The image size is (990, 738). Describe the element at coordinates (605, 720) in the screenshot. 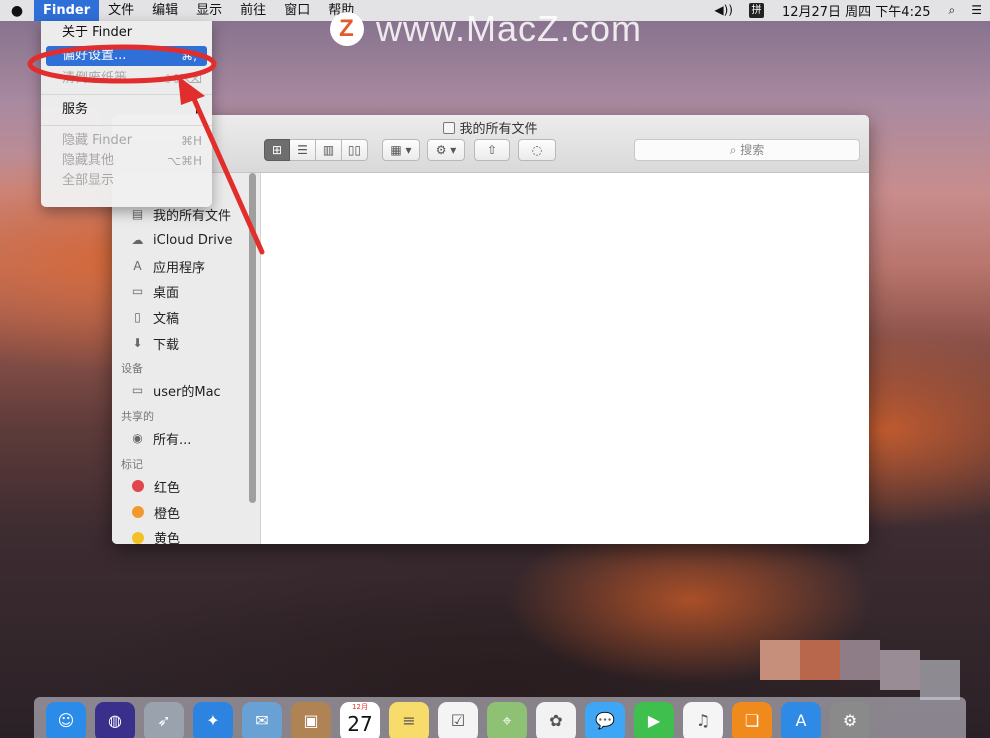

I see `messages-dock-icon: 💬` at that location.